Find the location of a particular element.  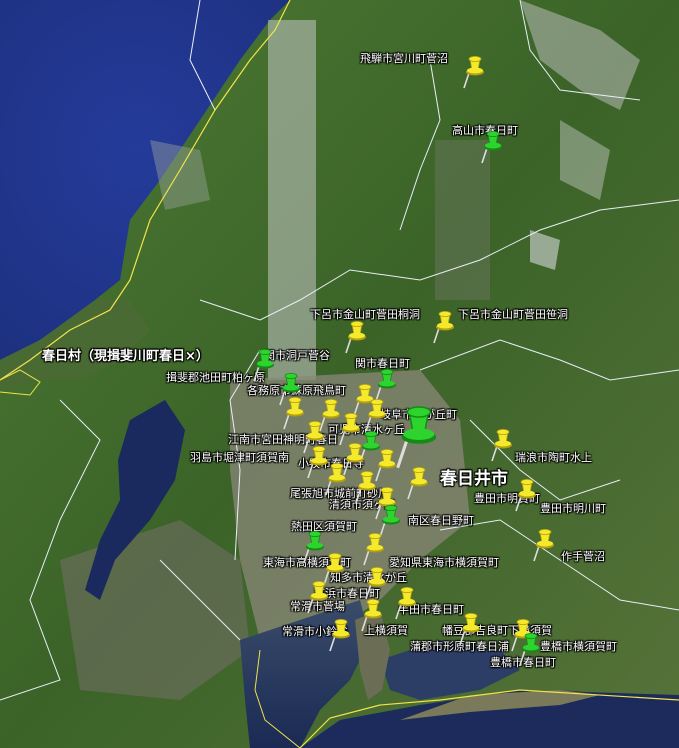

label-mizunami: 瑞浪市陶町水上 is located at coordinates (553, 458).